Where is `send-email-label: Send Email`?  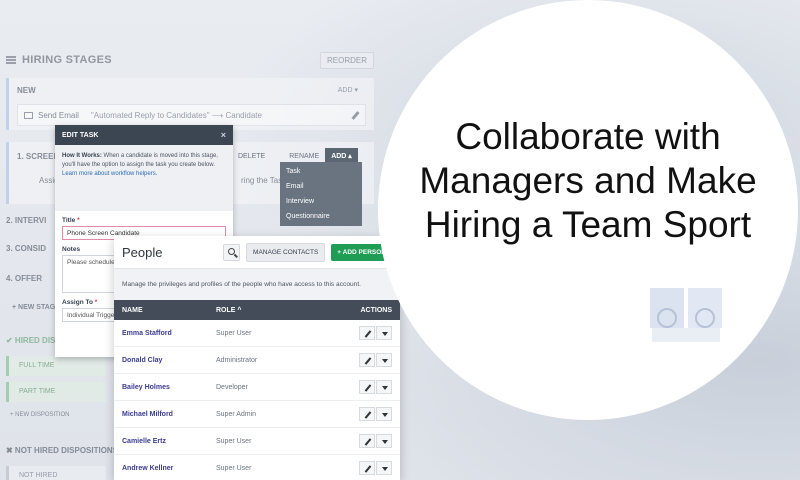
send-email-label: Send Email is located at coordinates (58, 115).